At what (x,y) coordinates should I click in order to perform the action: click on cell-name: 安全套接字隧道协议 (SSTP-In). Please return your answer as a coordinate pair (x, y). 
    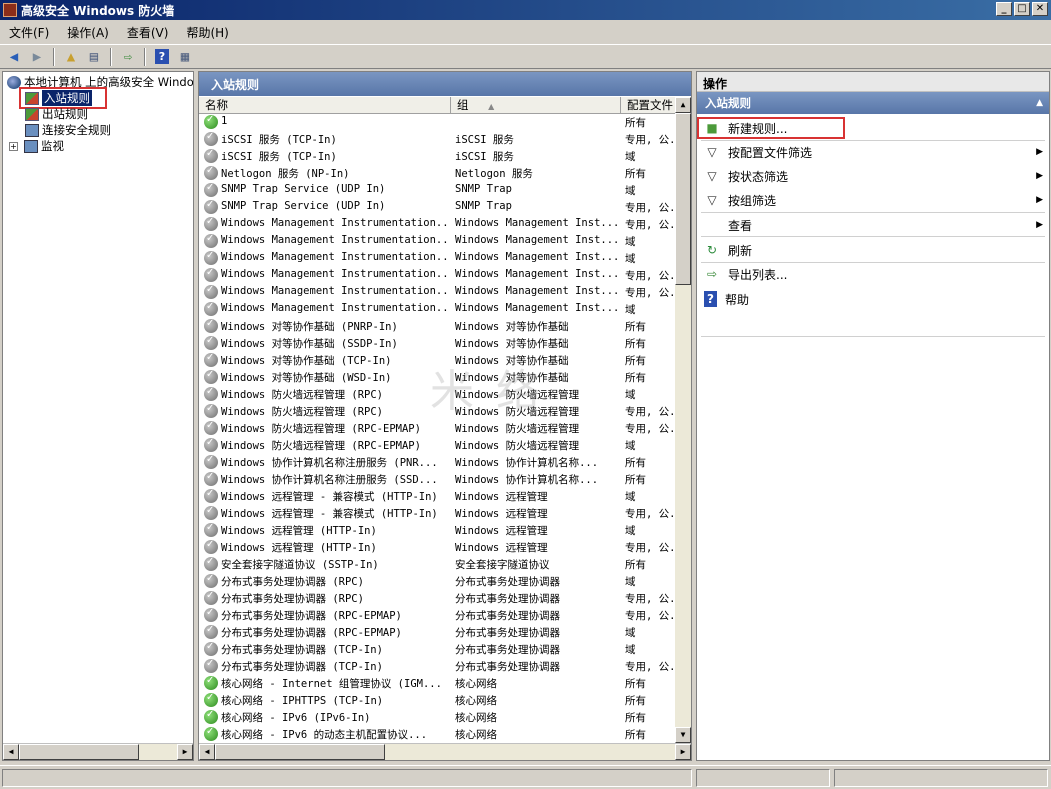
    Looking at the image, I should click on (300, 565).